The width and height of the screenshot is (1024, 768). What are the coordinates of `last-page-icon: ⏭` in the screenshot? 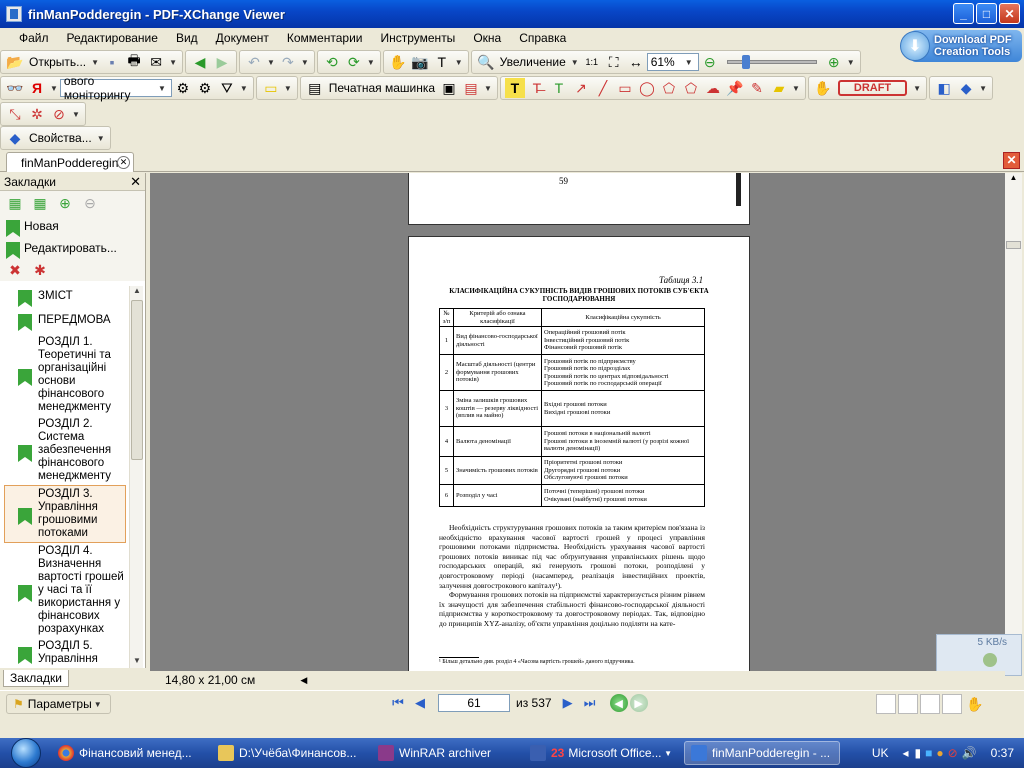 It's located at (590, 703).